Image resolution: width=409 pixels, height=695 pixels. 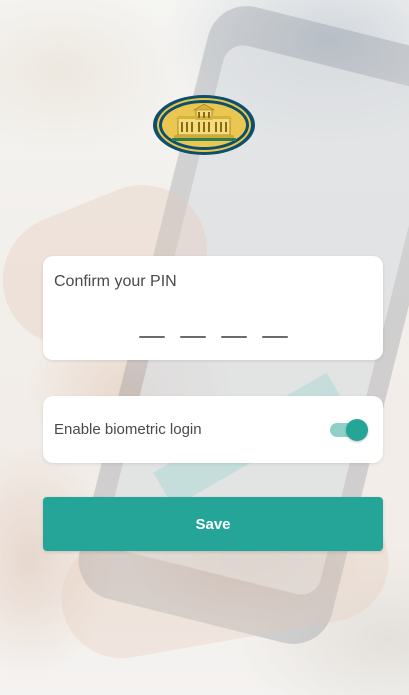 I want to click on biometric-toggle, so click(x=349, y=430).